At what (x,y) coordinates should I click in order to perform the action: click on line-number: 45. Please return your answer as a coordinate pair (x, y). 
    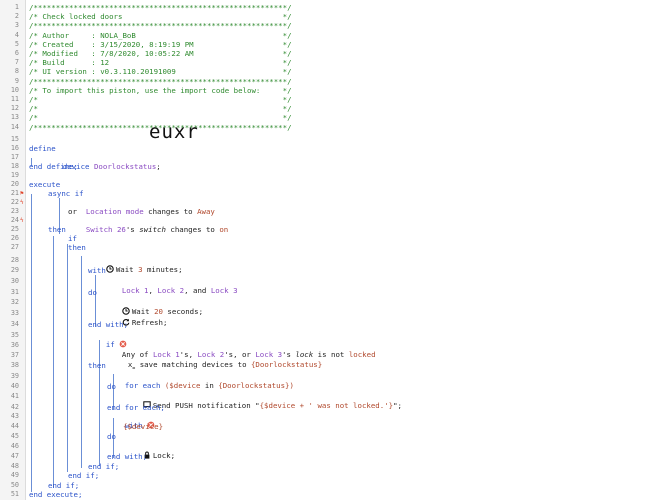
    Looking at the image, I should click on (14, 436).